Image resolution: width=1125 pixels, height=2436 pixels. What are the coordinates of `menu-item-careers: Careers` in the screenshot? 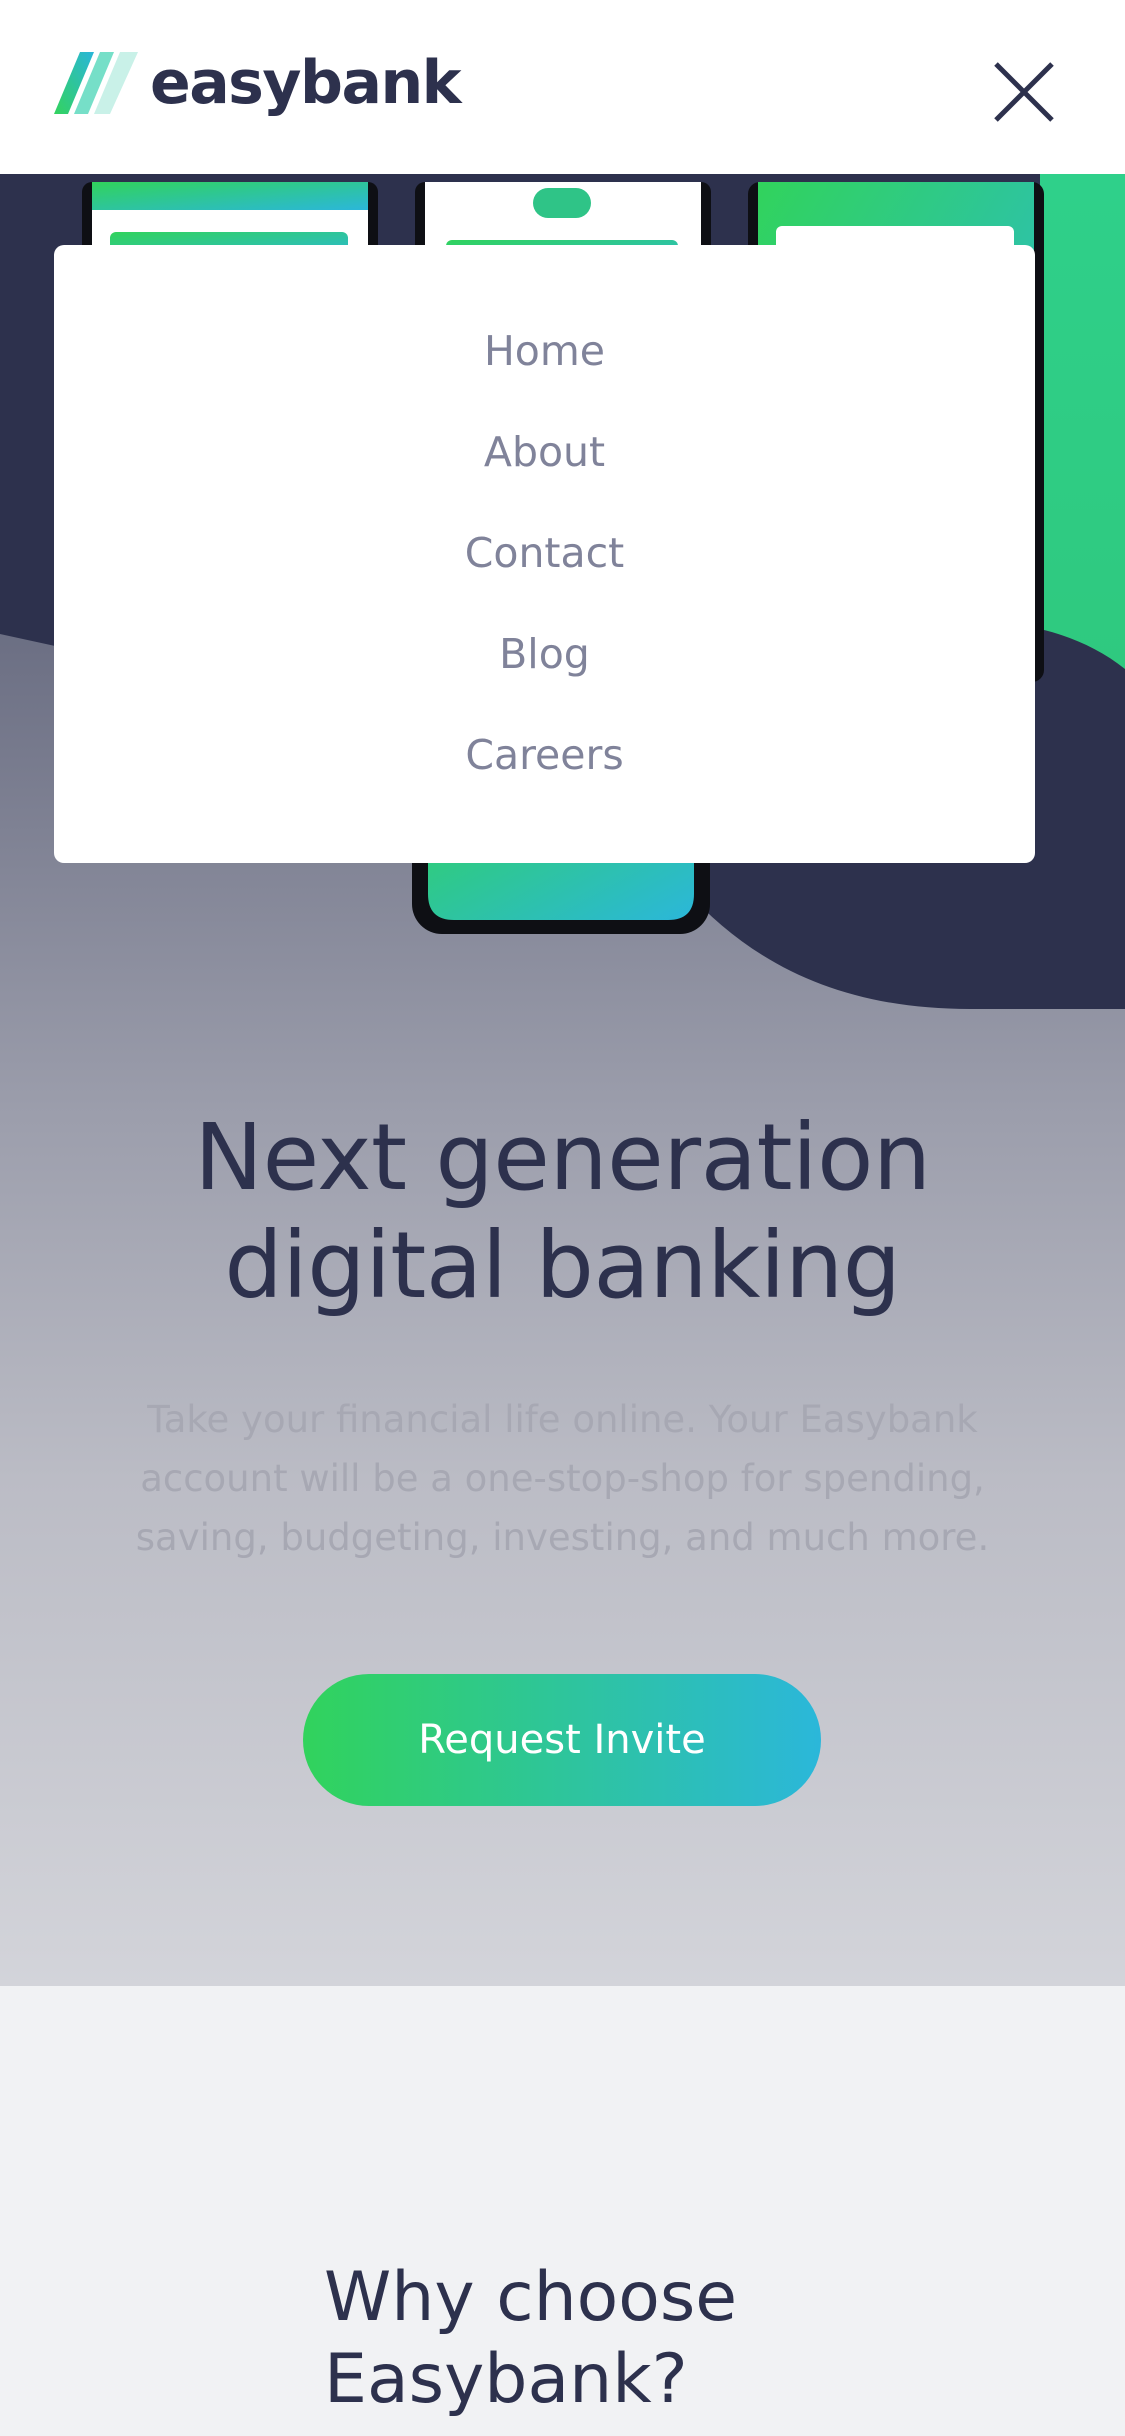 It's located at (544, 755).